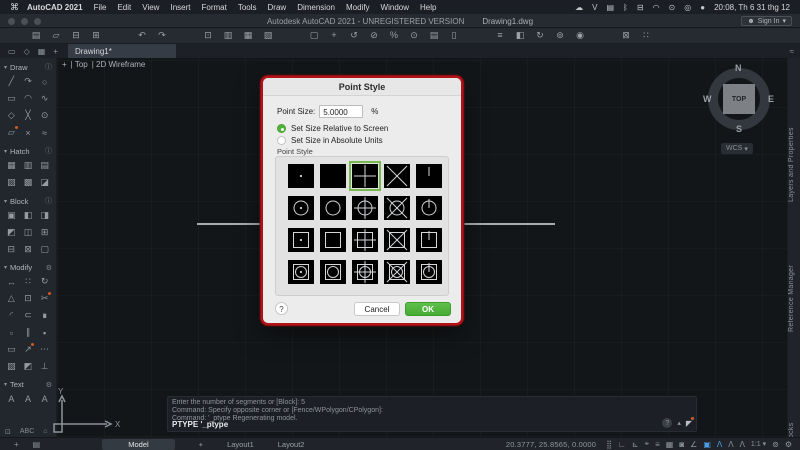 The width and height of the screenshot is (800, 450). I want to click on single-text-icon: A, so click(28, 398).